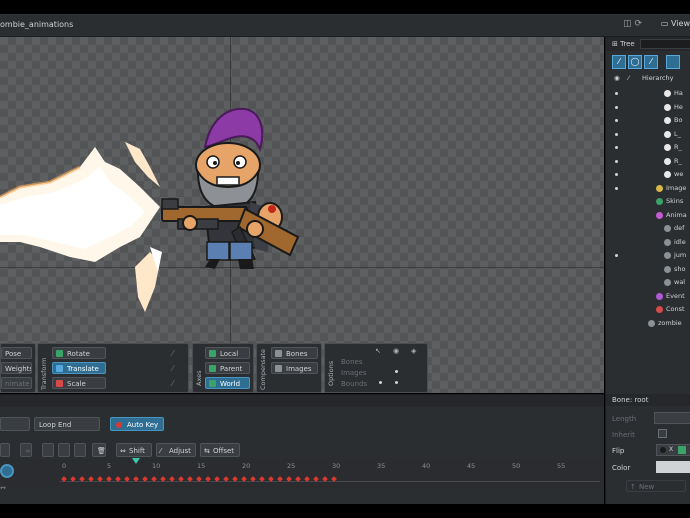 This screenshot has height=518, width=690. I want to click on color-swatch, so click(673, 467).